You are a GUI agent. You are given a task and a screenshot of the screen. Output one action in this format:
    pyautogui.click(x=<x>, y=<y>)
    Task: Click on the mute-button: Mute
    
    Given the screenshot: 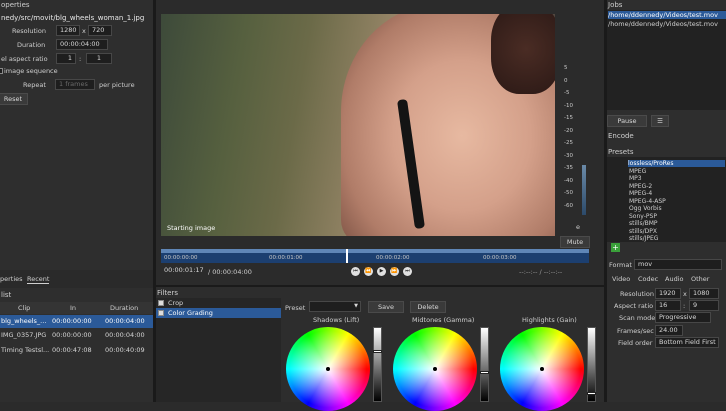 What is the action you would take?
    pyautogui.click(x=575, y=242)
    